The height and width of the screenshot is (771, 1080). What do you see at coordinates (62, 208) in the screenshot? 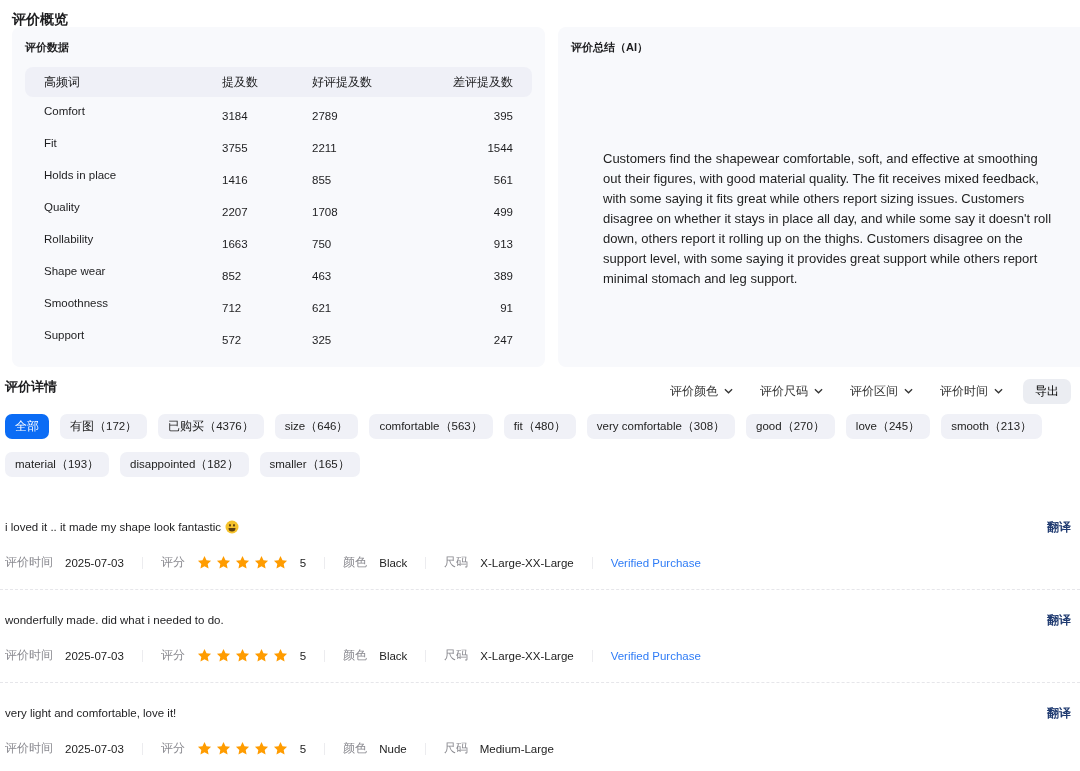
I see `table-cell-text: Quality` at bounding box center [62, 208].